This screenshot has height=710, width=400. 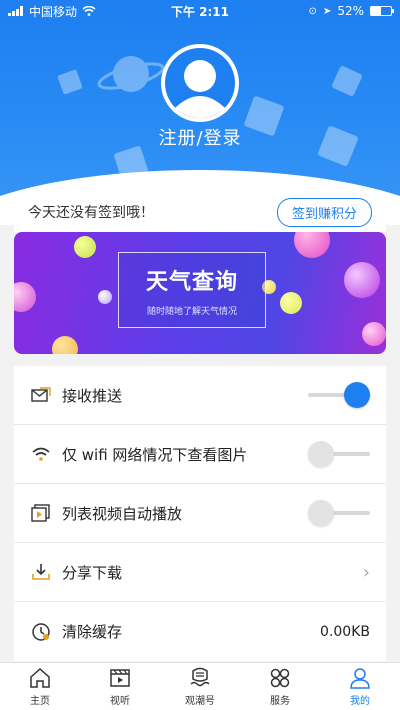 I want to click on settings-label: 清除缓存, so click(x=92, y=632).